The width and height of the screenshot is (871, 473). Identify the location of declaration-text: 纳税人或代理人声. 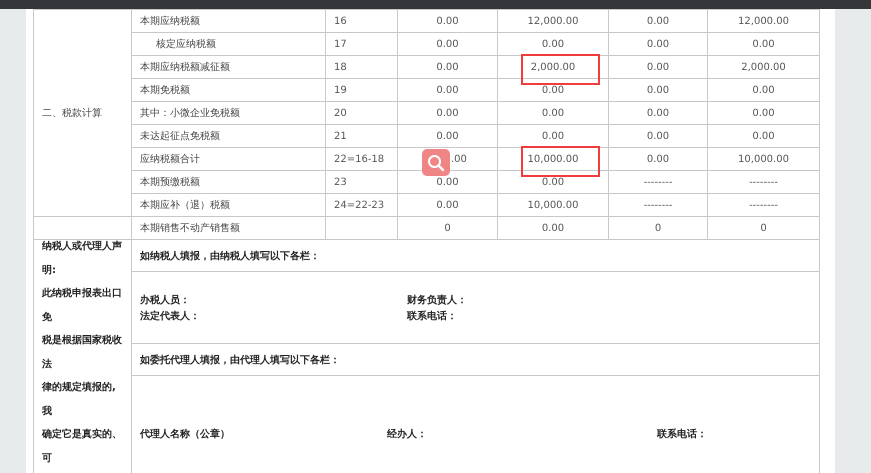
(82, 247).